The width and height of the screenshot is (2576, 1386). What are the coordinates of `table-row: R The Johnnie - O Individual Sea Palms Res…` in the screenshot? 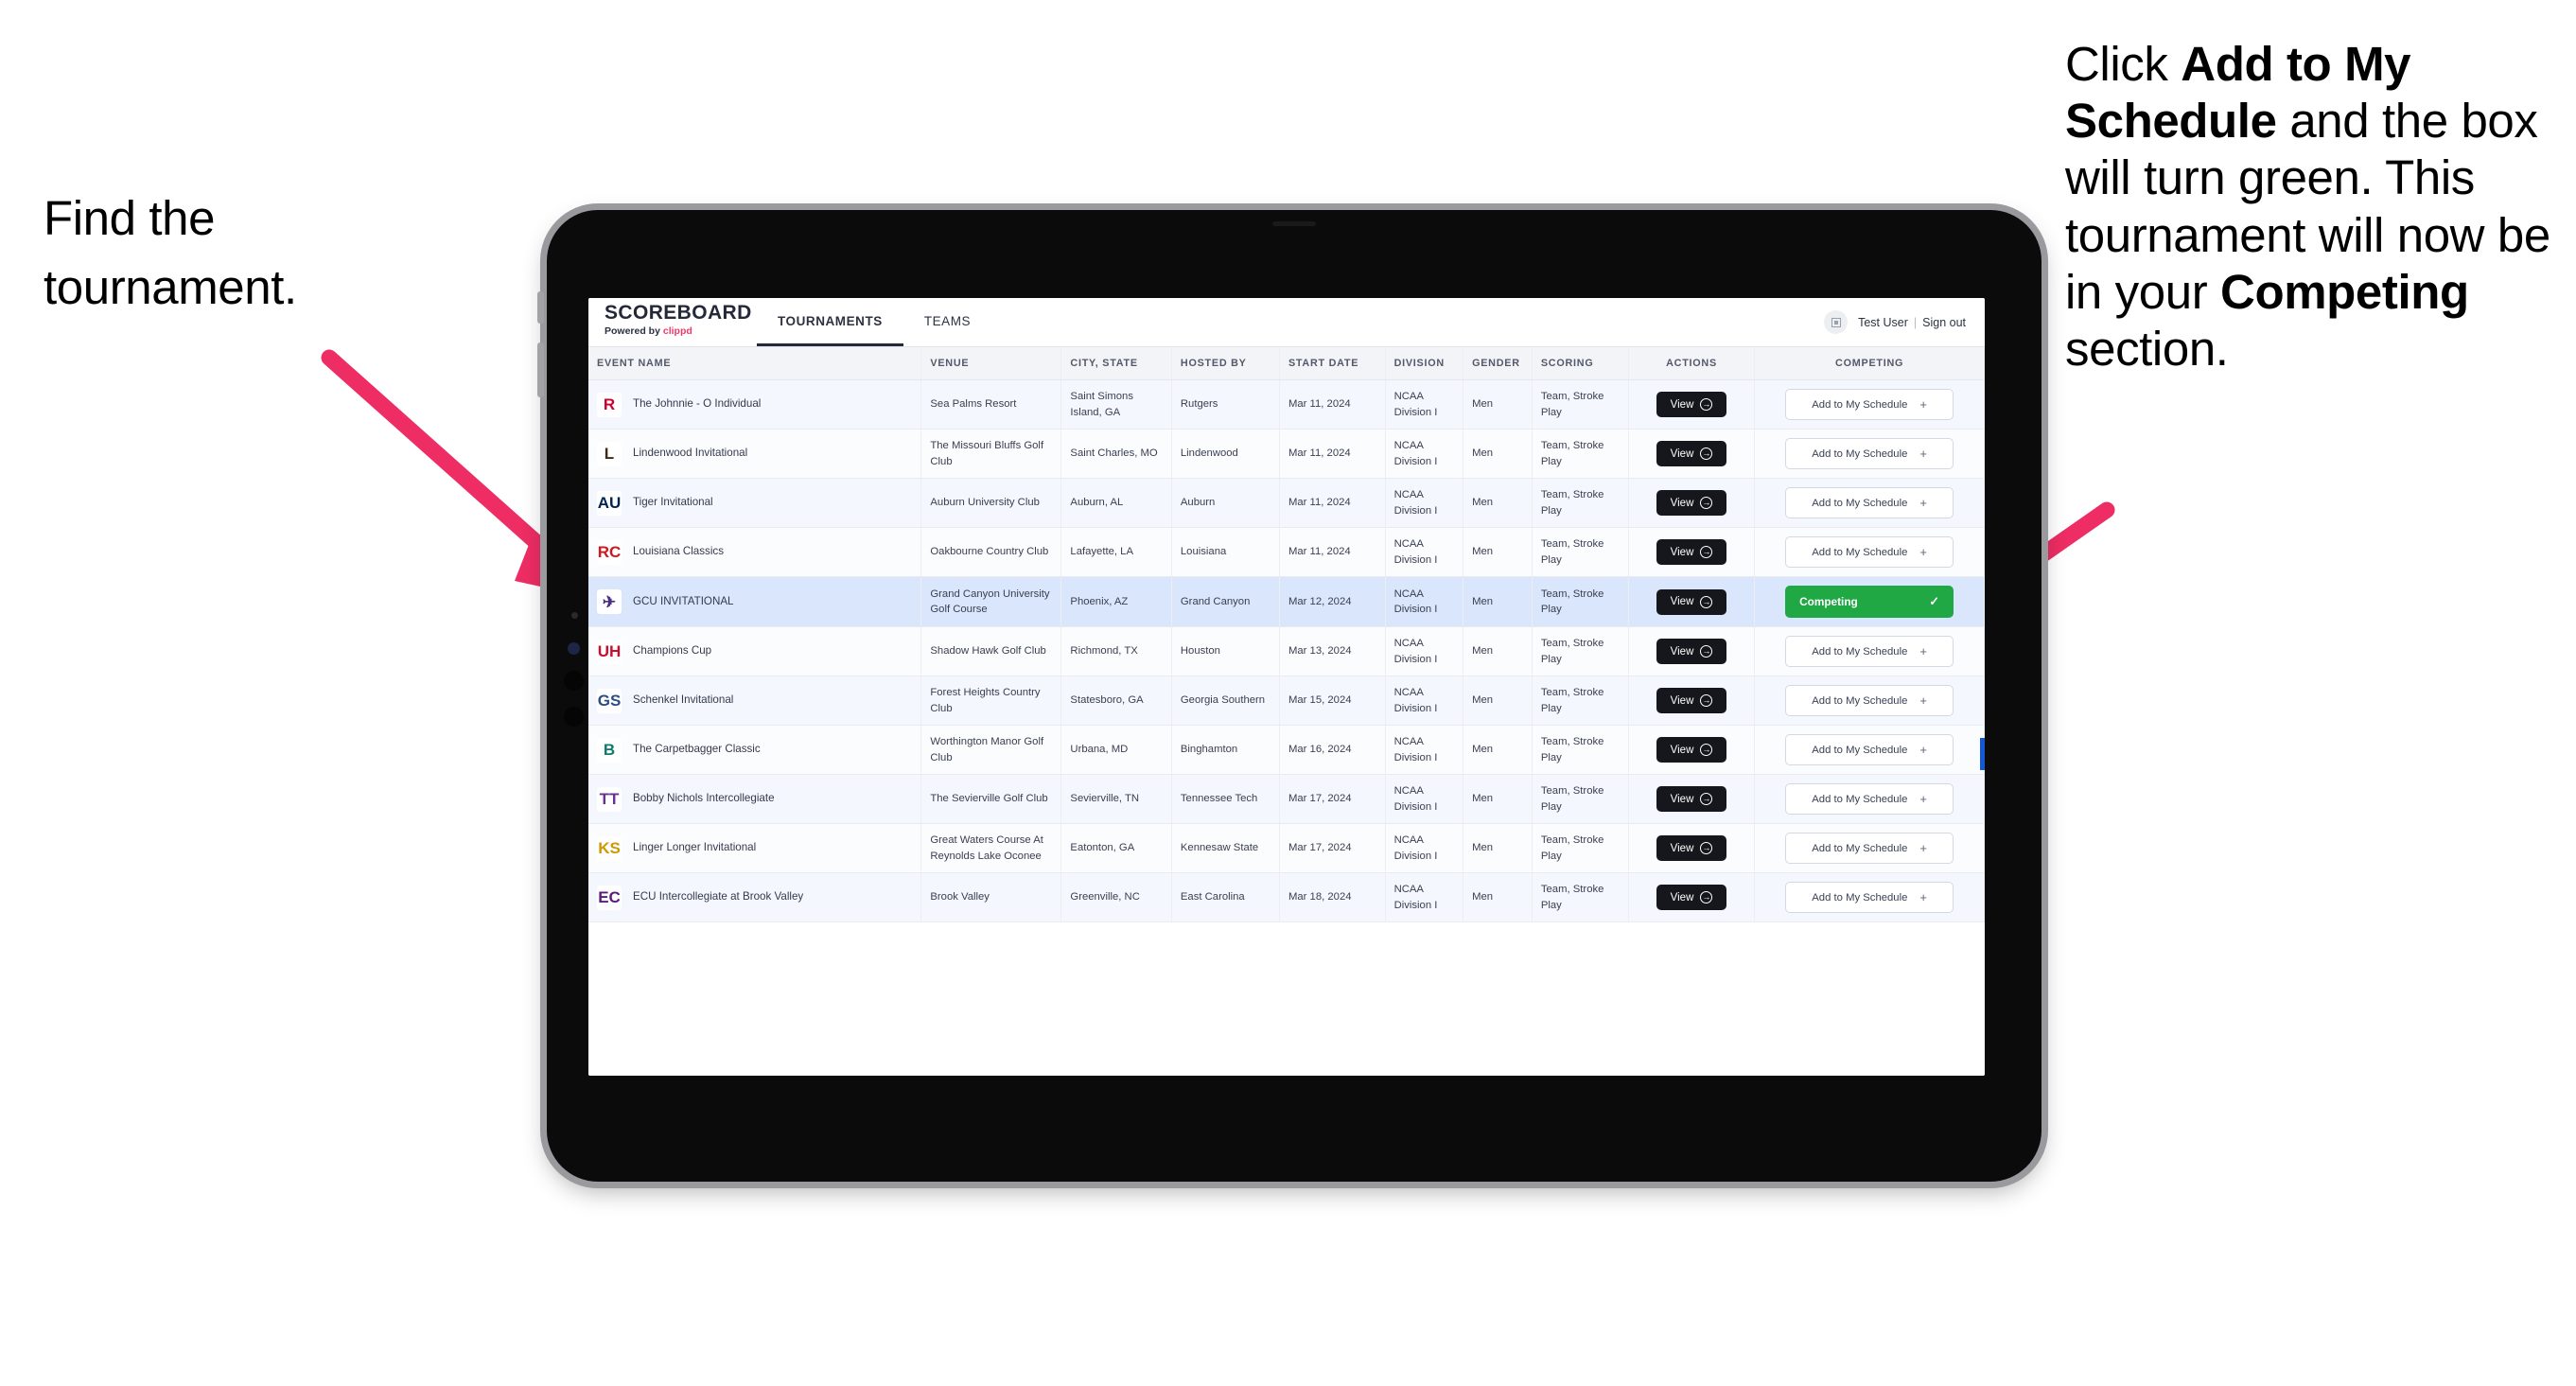 It's located at (1287, 404).